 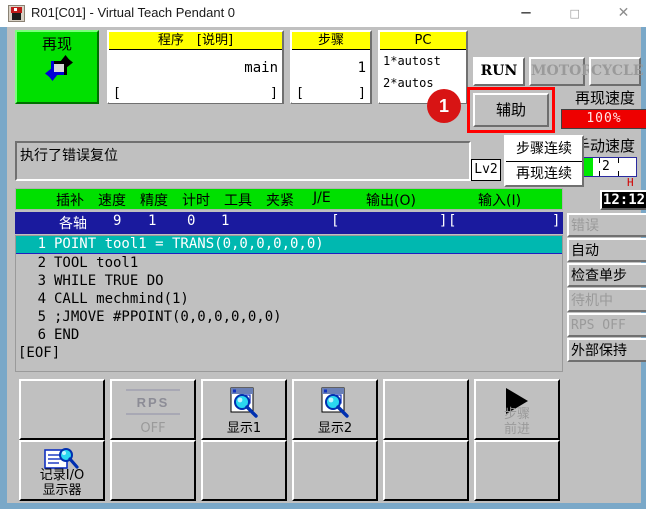 What do you see at coordinates (195, 76) in the screenshot?
I see `program-panel-body: main [ ]` at bounding box center [195, 76].